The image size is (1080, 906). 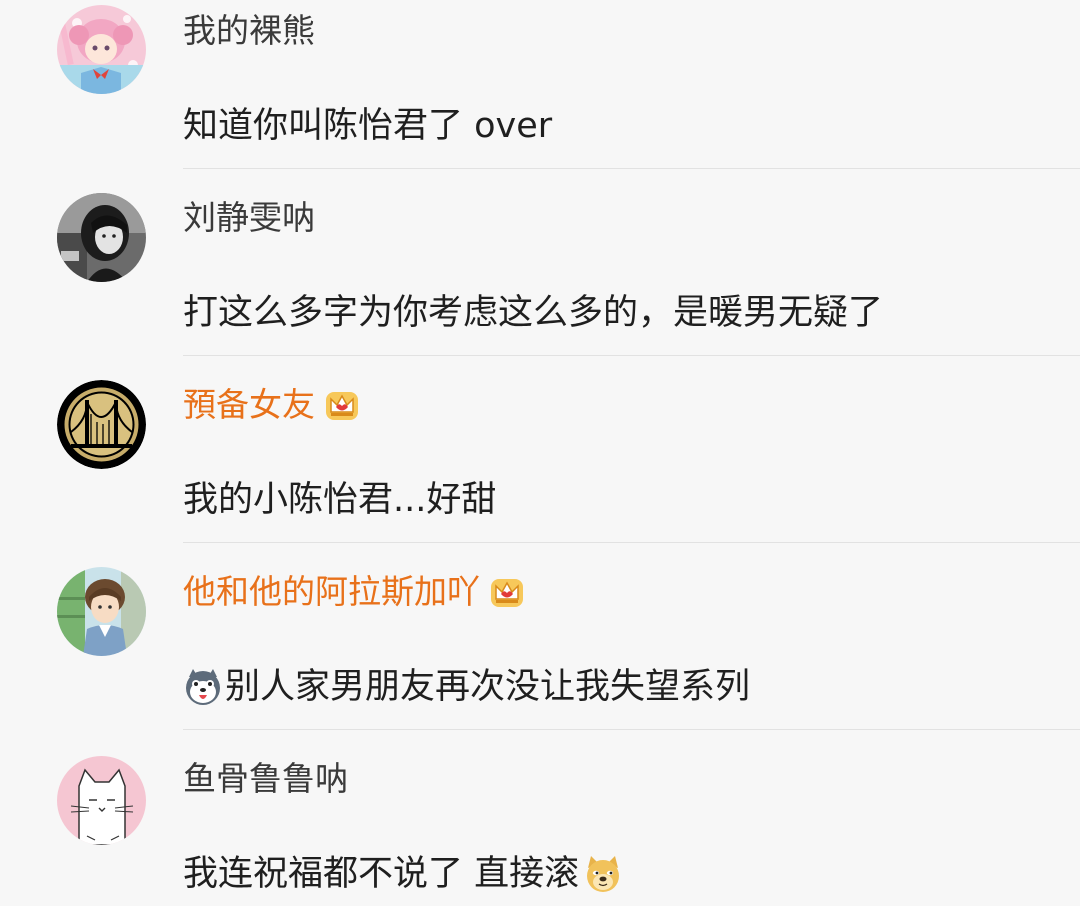 What do you see at coordinates (488, 687) in the screenshot?
I see `comment-text-content: 别人家男朋友再次没让我失望系列` at bounding box center [488, 687].